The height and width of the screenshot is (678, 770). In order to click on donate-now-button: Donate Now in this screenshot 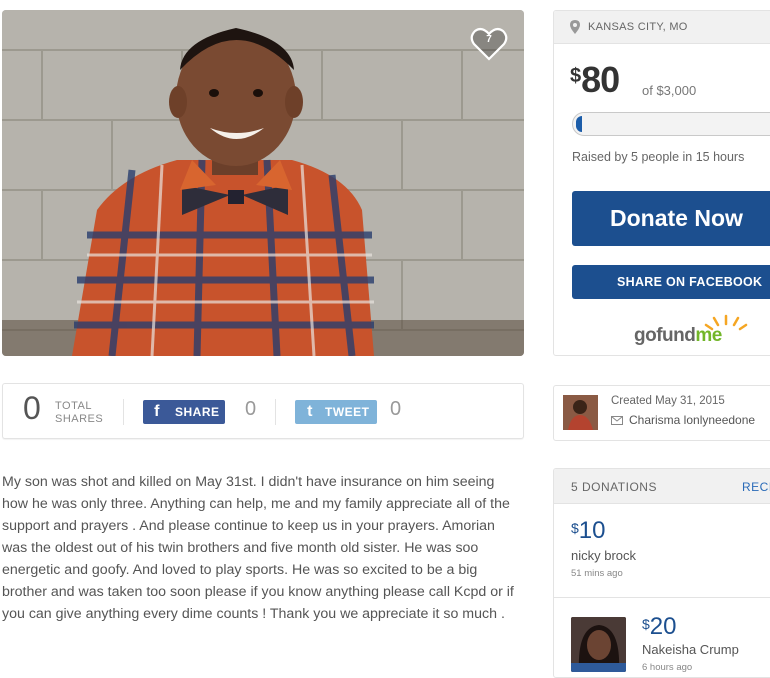, I will do `click(671, 218)`.